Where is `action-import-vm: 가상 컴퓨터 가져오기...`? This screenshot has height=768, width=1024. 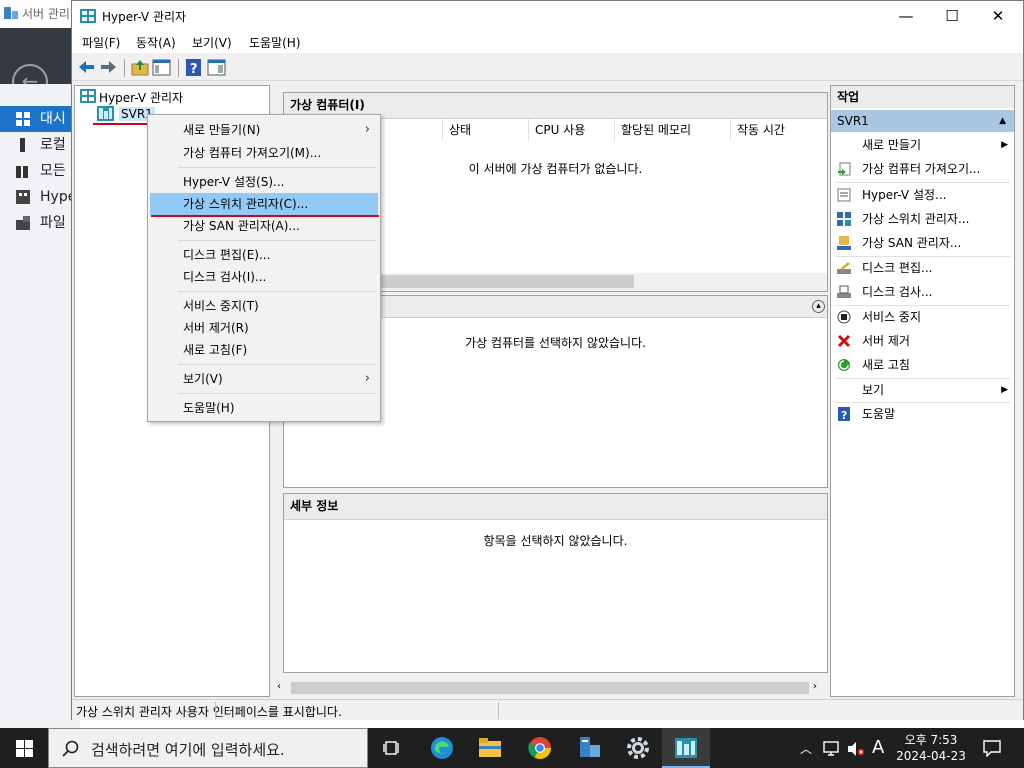 action-import-vm: 가상 컴퓨터 가져오기... is located at coordinates (922, 169).